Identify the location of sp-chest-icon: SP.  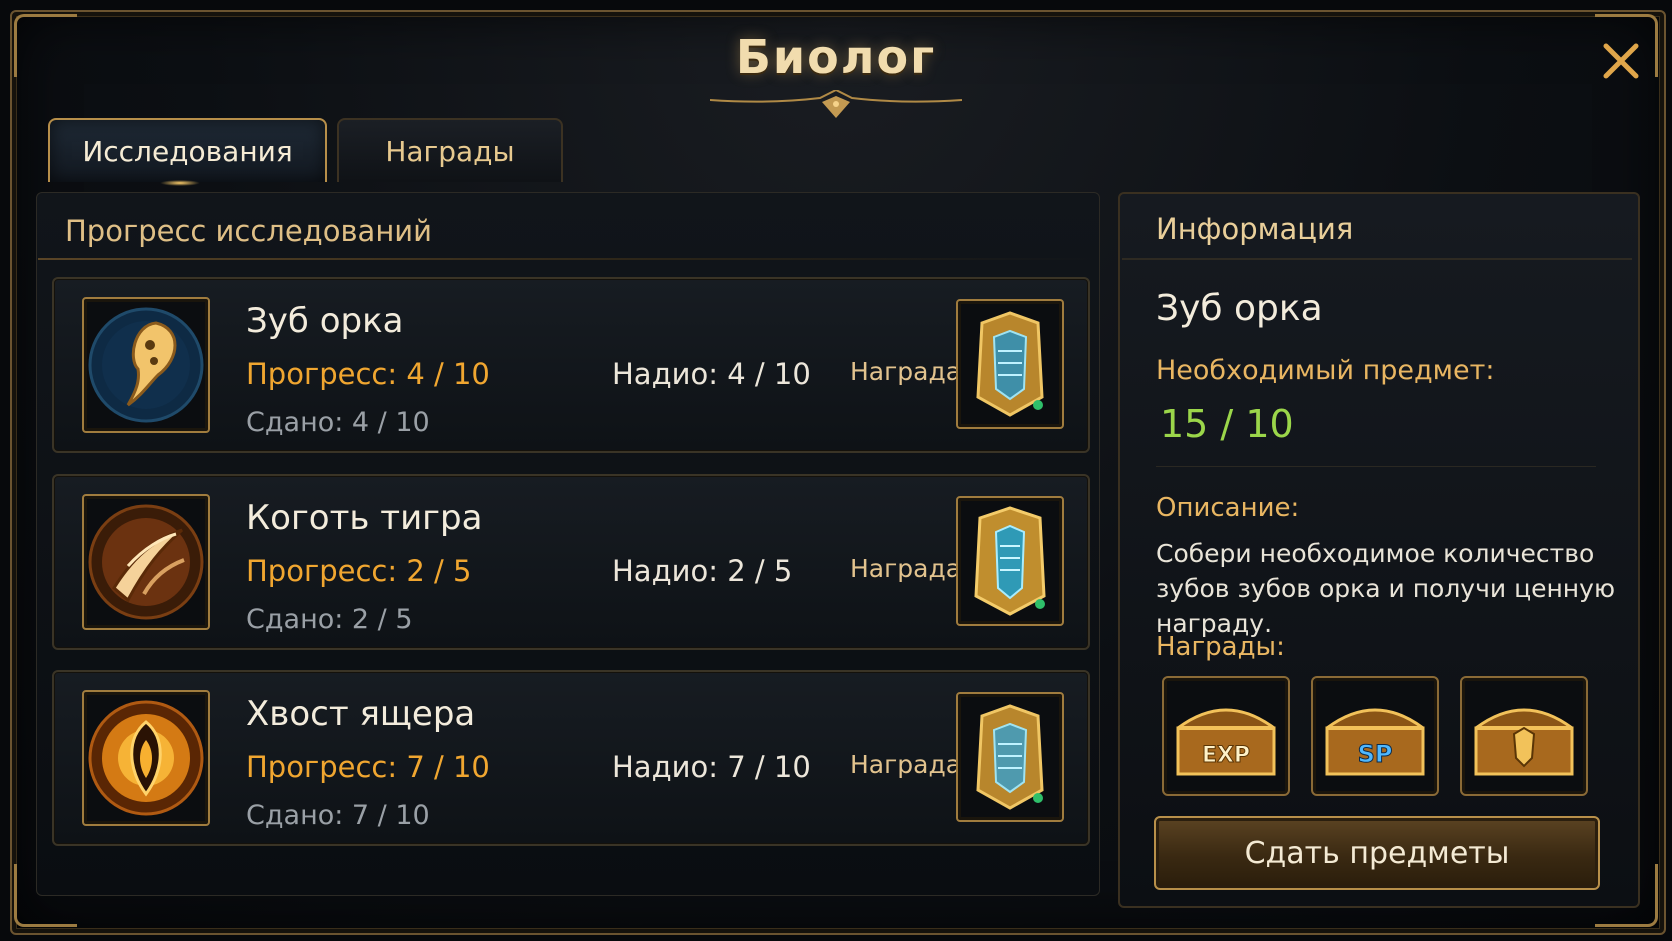
(1375, 736).